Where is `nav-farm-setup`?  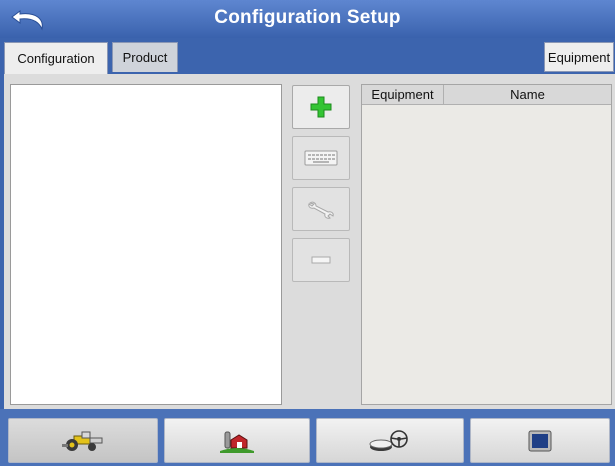 nav-farm-setup is located at coordinates (237, 440).